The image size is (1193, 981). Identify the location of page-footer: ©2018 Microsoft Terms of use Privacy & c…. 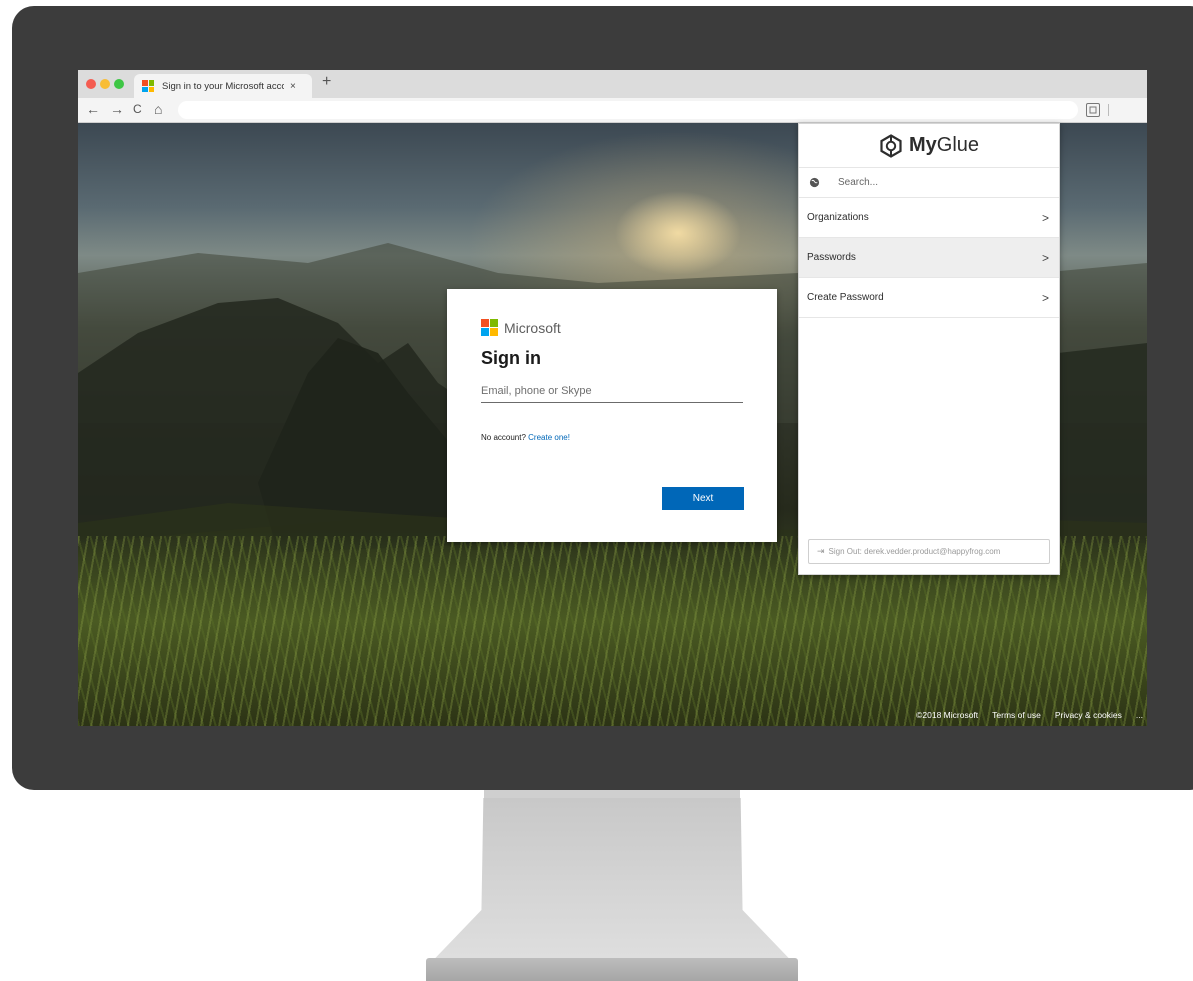
(1029, 715).